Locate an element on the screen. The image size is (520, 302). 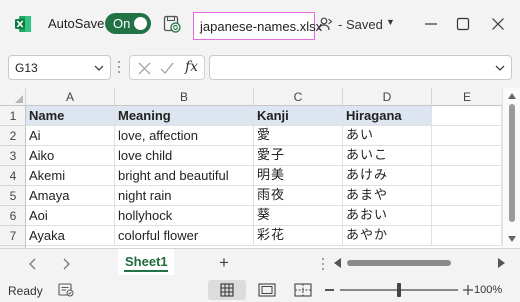
scroll-down-icon is located at coordinates (512, 239).